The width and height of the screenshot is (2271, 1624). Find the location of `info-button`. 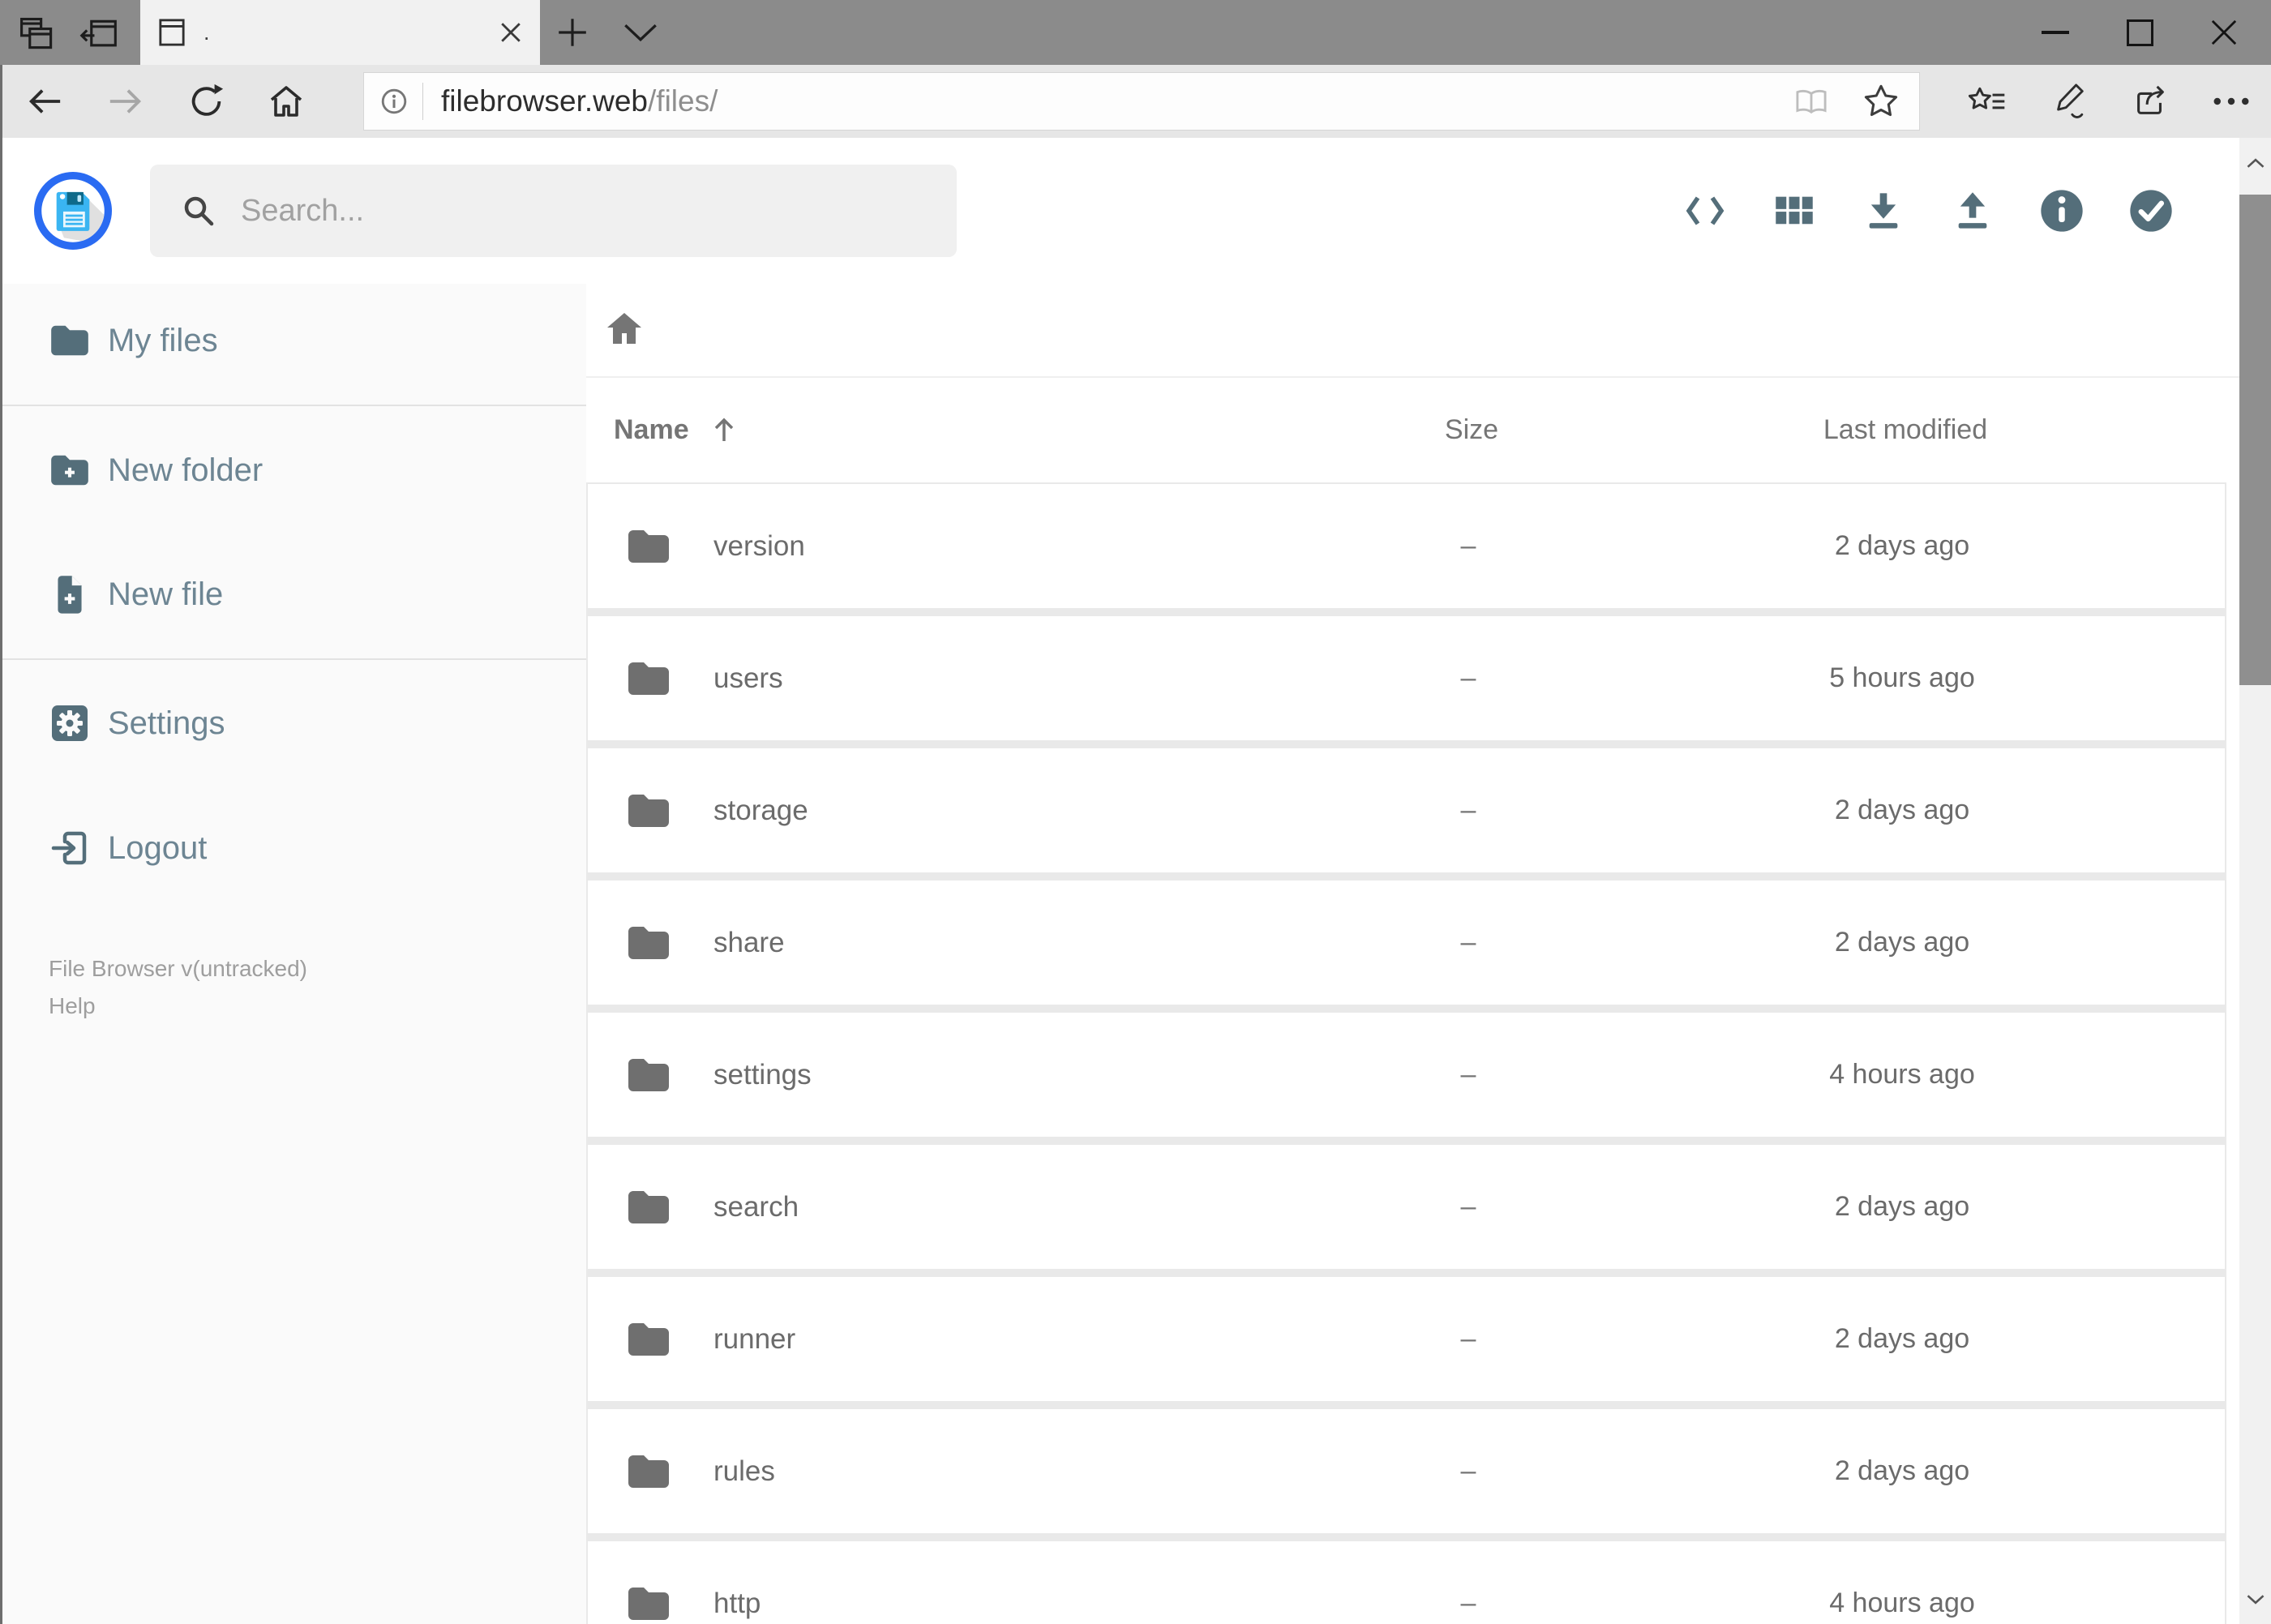

info-button is located at coordinates (2062, 211).